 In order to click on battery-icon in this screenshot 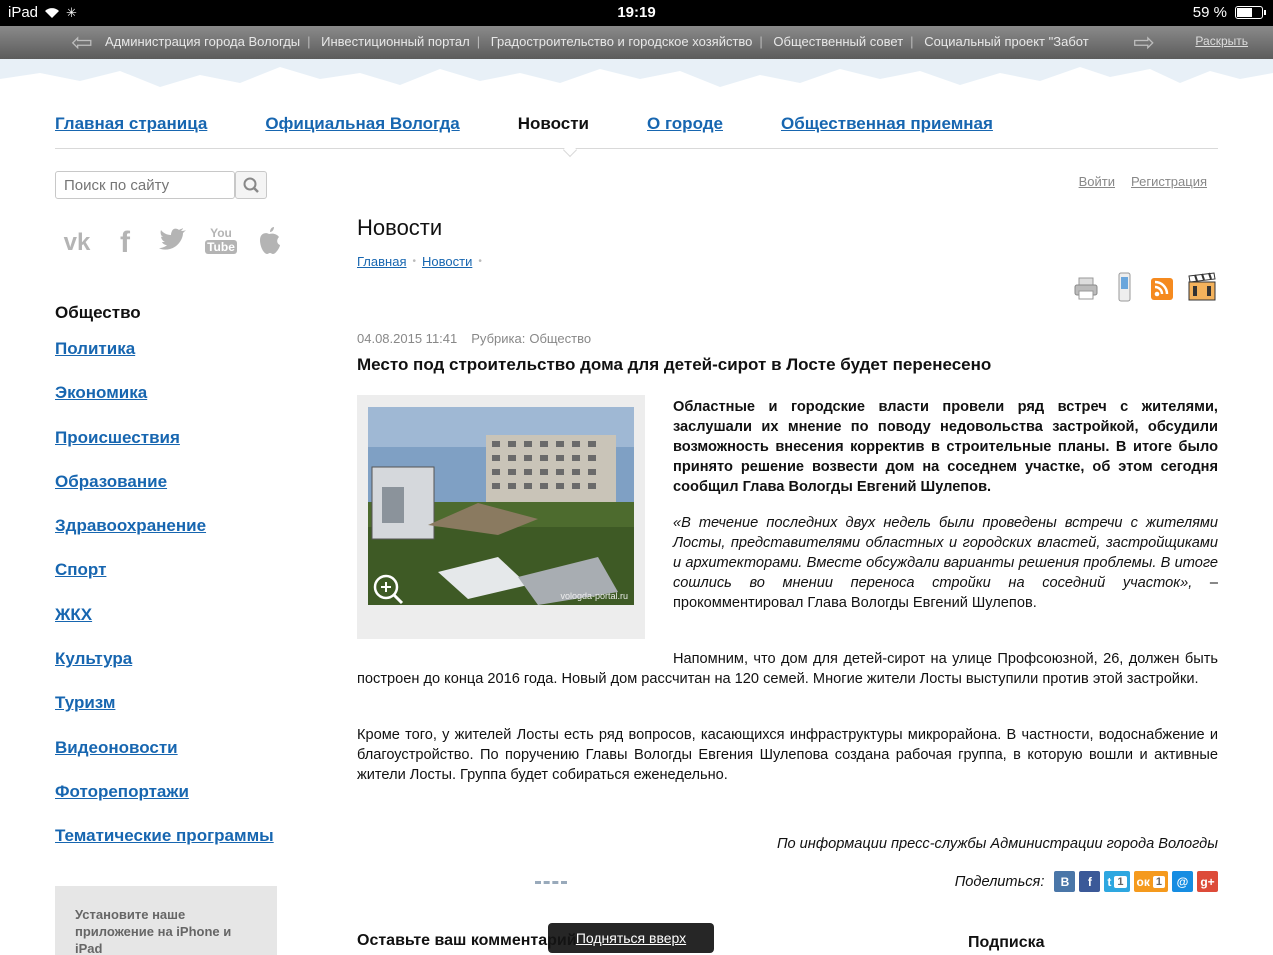, I will do `click(1250, 12)`.